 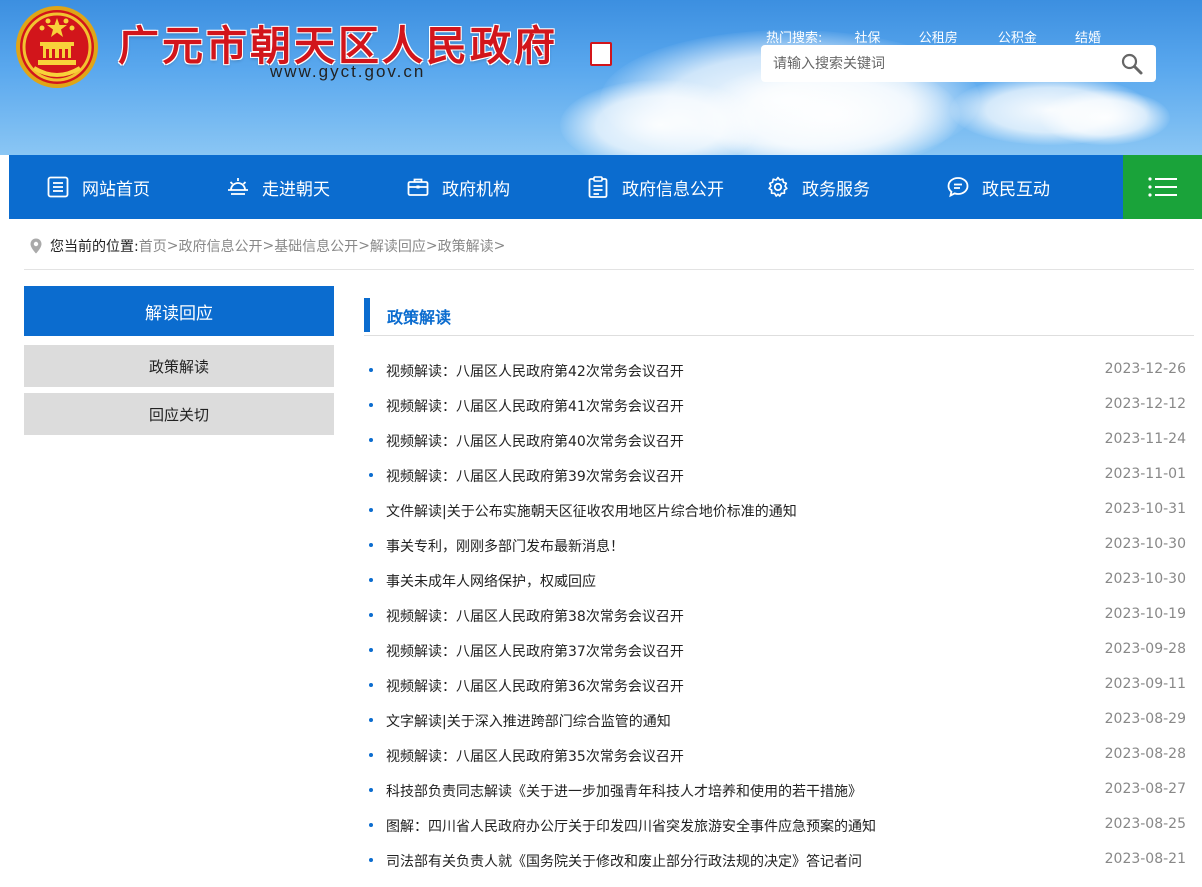 What do you see at coordinates (94, 247) in the screenshot?
I see `breadcrumb-label: 您当前的位置:` at bounding box center [94, 247].